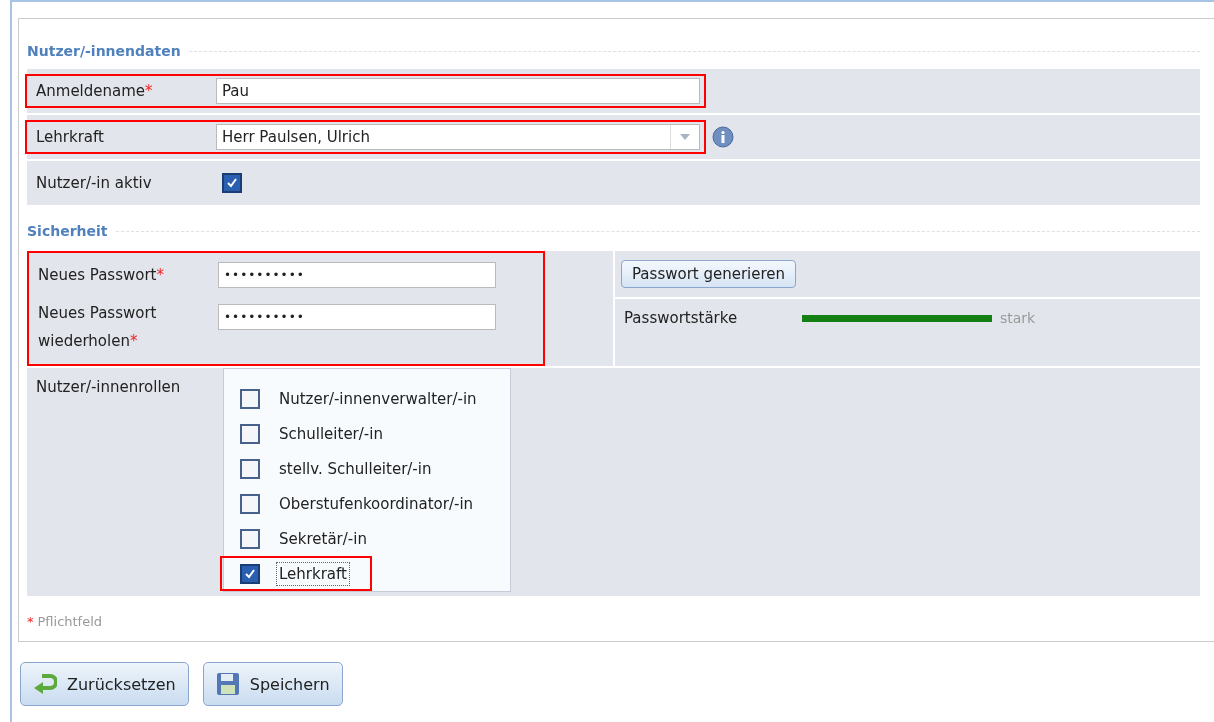  What do you see at coordinates (323, 538) in the screenshot?
I see `role-label: Sekretär/-in` at bounding box center [323, 538].